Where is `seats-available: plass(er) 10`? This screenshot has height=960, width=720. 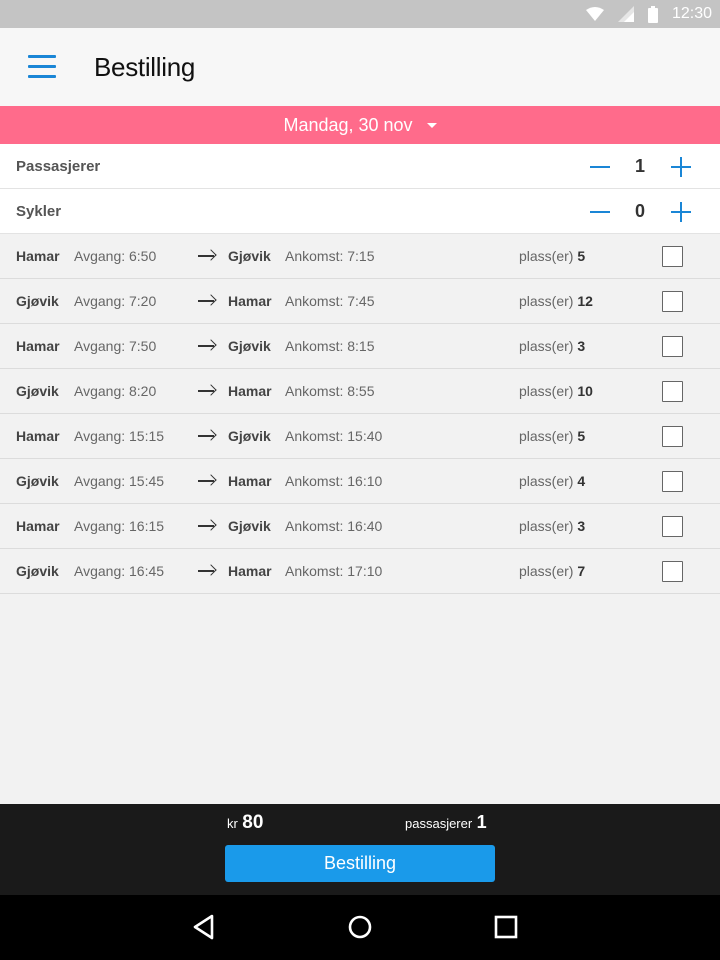 seats-available: plass(er) 10 is located at coordinates (556, 391).